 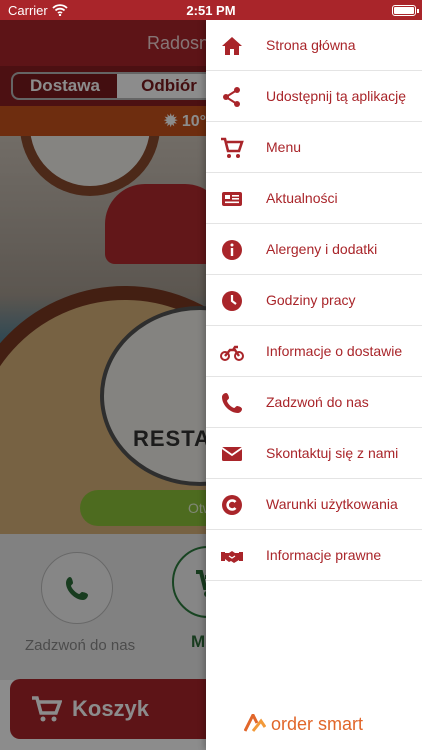 I want to click on menu-item-terms: Warunki użytkowania, so click(x=314, y=504).